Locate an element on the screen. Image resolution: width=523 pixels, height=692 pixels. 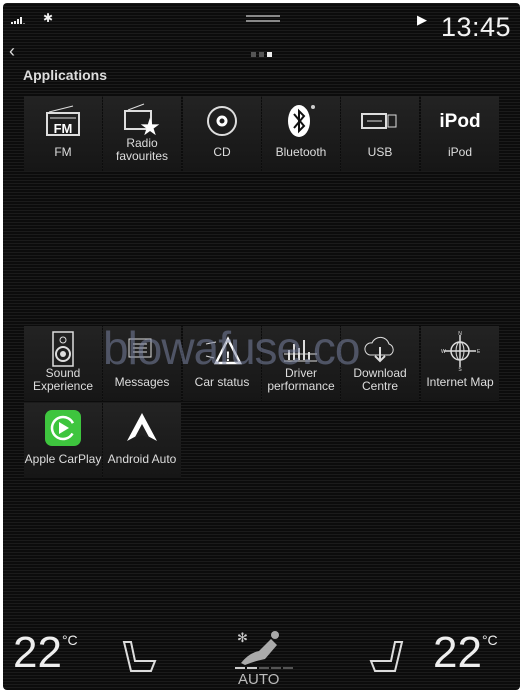
app-tile-android-auto: Android Auto is located at coordinates (142, 440).